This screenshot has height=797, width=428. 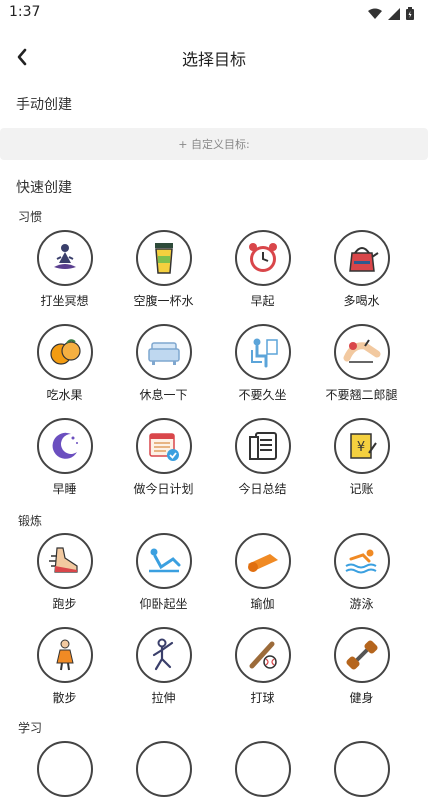 What do you see at coordinates (262, 561) in the screenshot?
I see `yoga-mat-icon` at bounding box center [262, 561].